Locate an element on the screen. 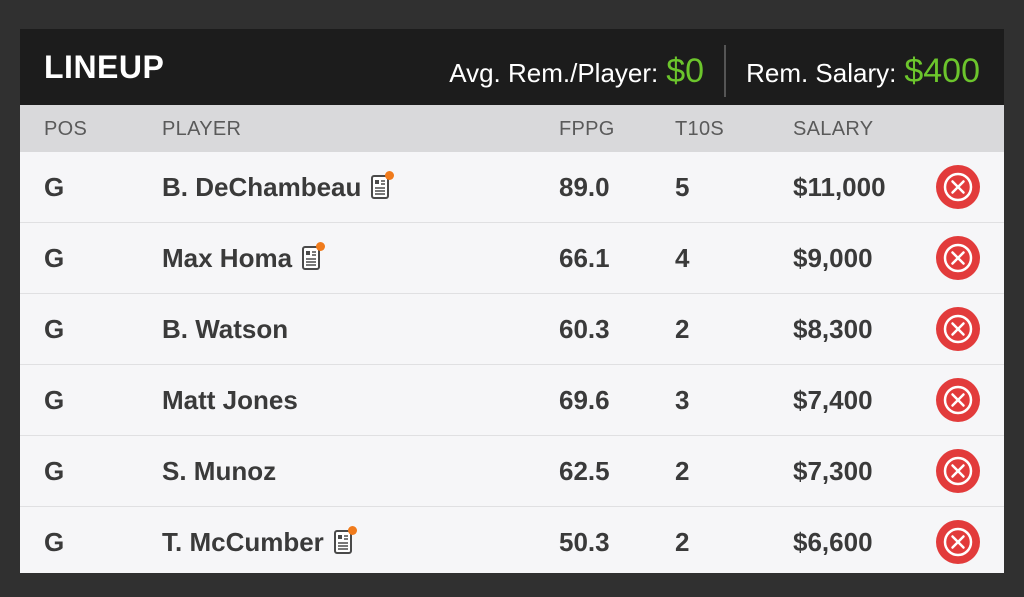 The width and height of the screenshot is (1024, 597). player-fppg: 60.3 is located at coordinates (584, 329).